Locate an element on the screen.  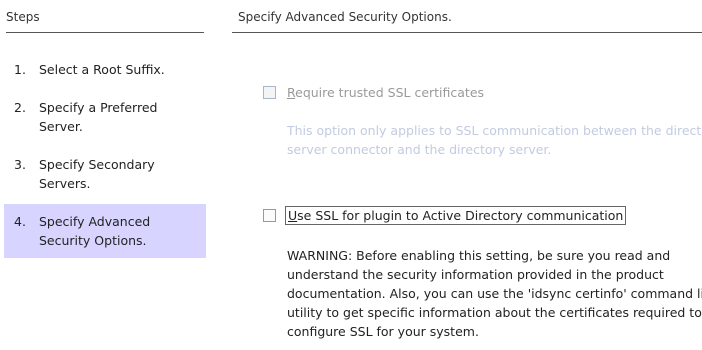
step-label: Specify Advanced Security Options. is located at coordinates (95, 231).